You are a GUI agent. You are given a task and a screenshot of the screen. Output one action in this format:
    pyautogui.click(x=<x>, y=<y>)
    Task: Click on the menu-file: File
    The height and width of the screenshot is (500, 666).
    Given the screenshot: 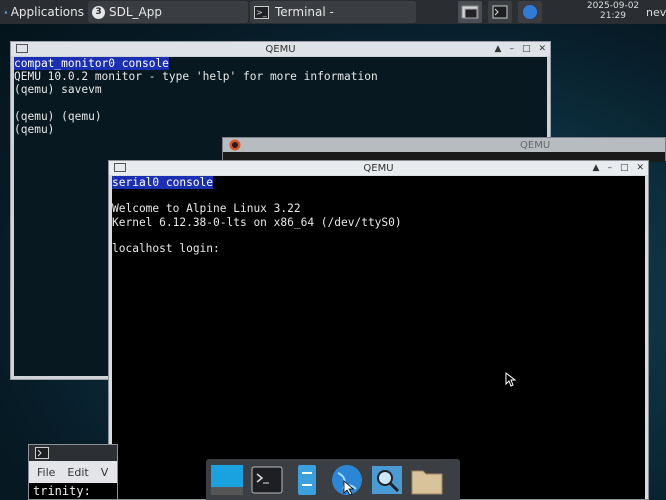 What is the action you would take?
    pyautogui.click(x=46, y=472)
    